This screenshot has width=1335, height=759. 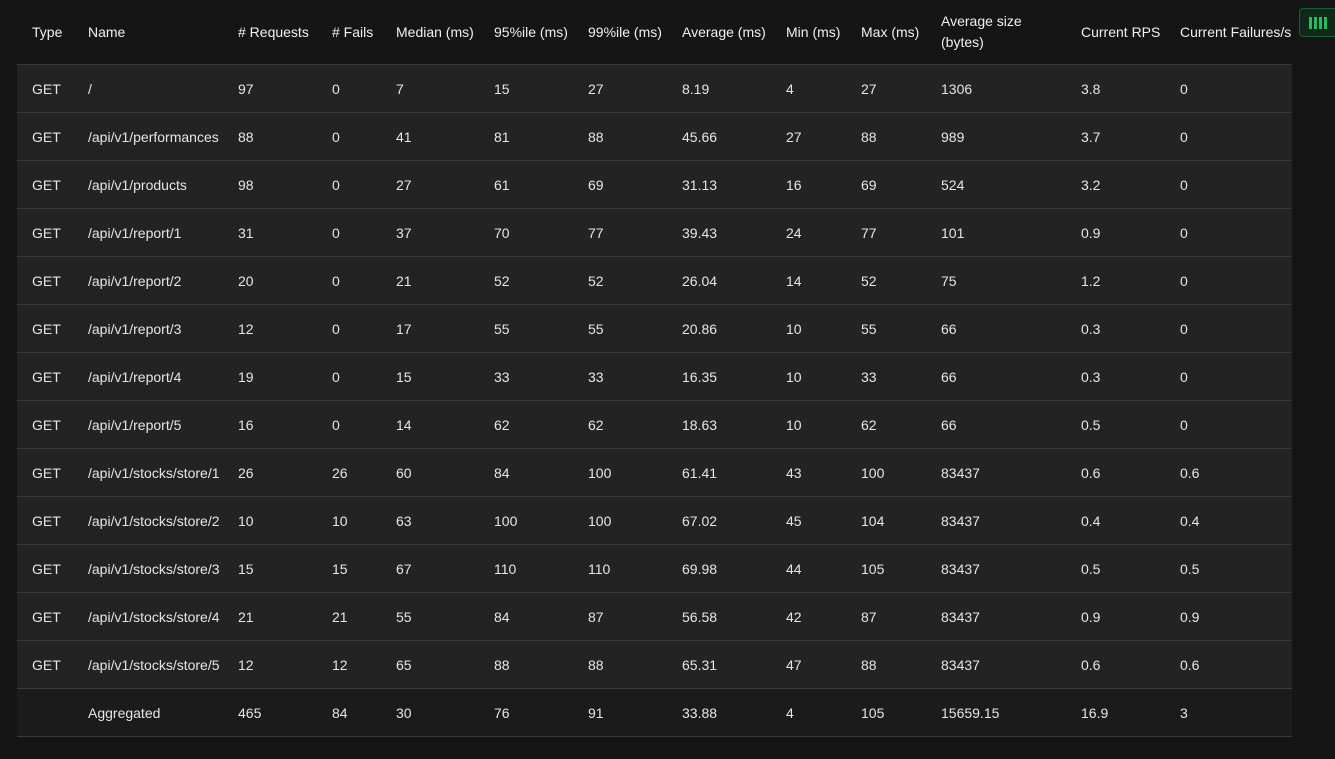 I want to click on cell-rps: 3.8, so click(x=1115, y=88).